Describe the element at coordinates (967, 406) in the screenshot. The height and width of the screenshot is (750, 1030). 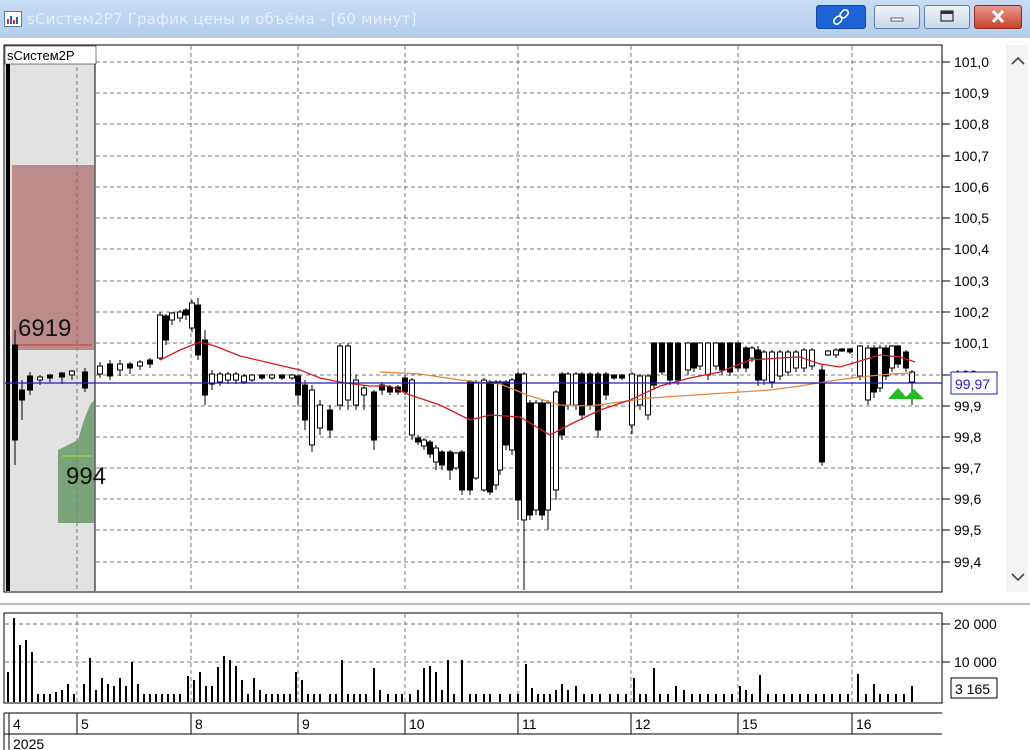
I see `price-tick-label: 99,9` at that location.